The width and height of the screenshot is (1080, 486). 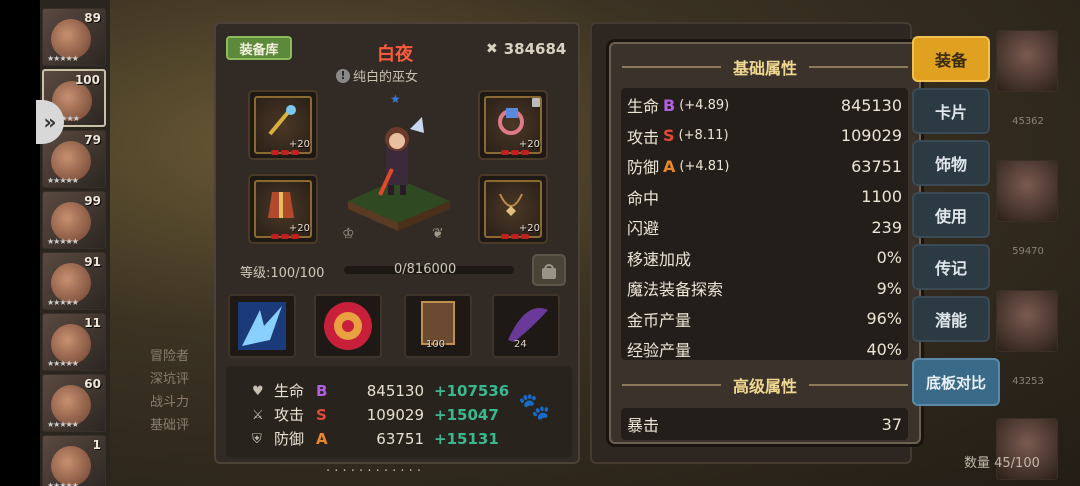 I want to click on basic-attr-row: 移速加成 0%, so click(x=764, y=258).